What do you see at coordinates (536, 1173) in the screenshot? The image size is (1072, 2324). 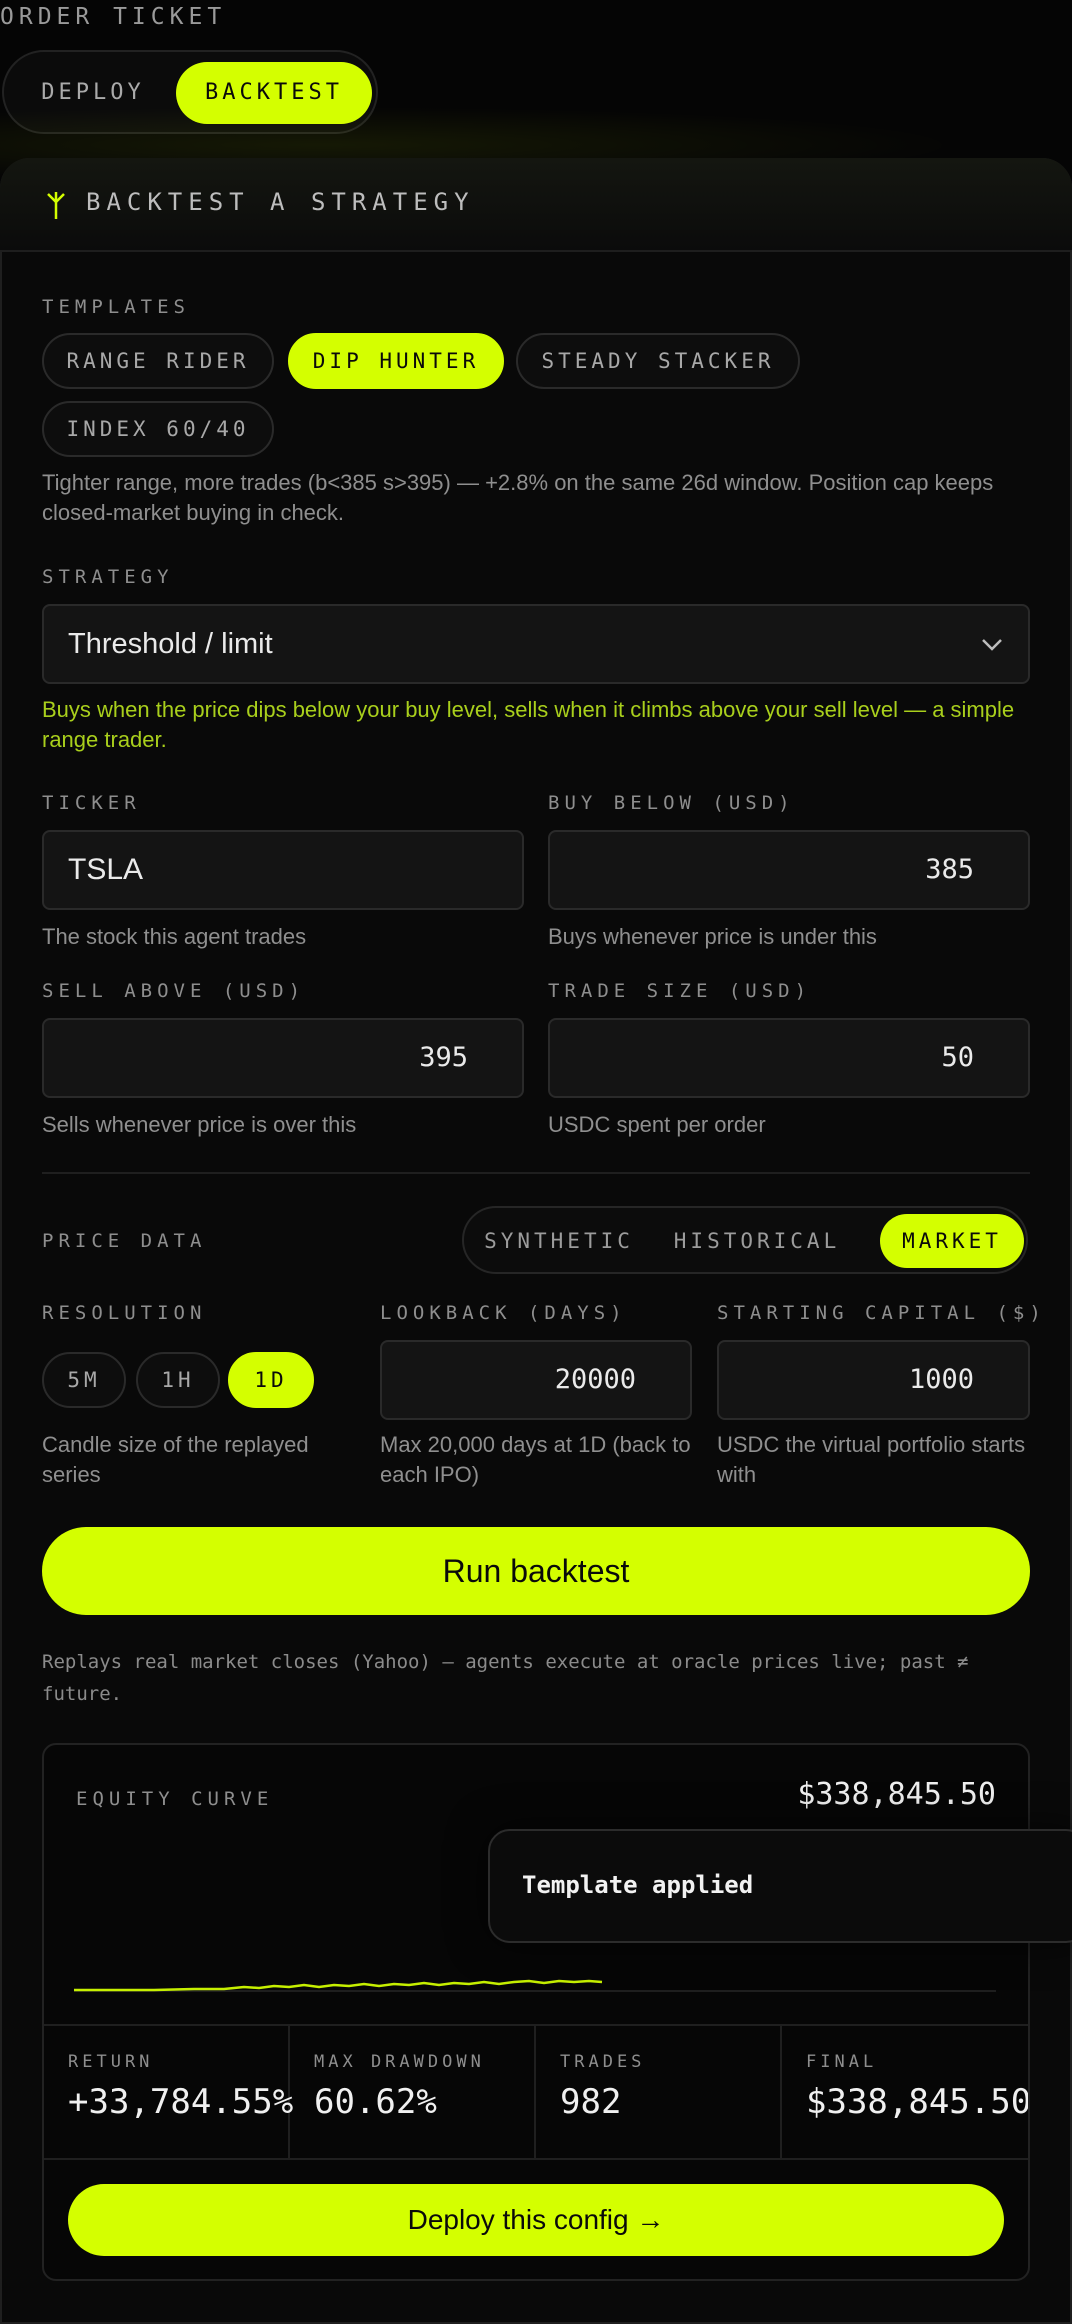 I see `section-divider` at bounding box center [536, 1173].